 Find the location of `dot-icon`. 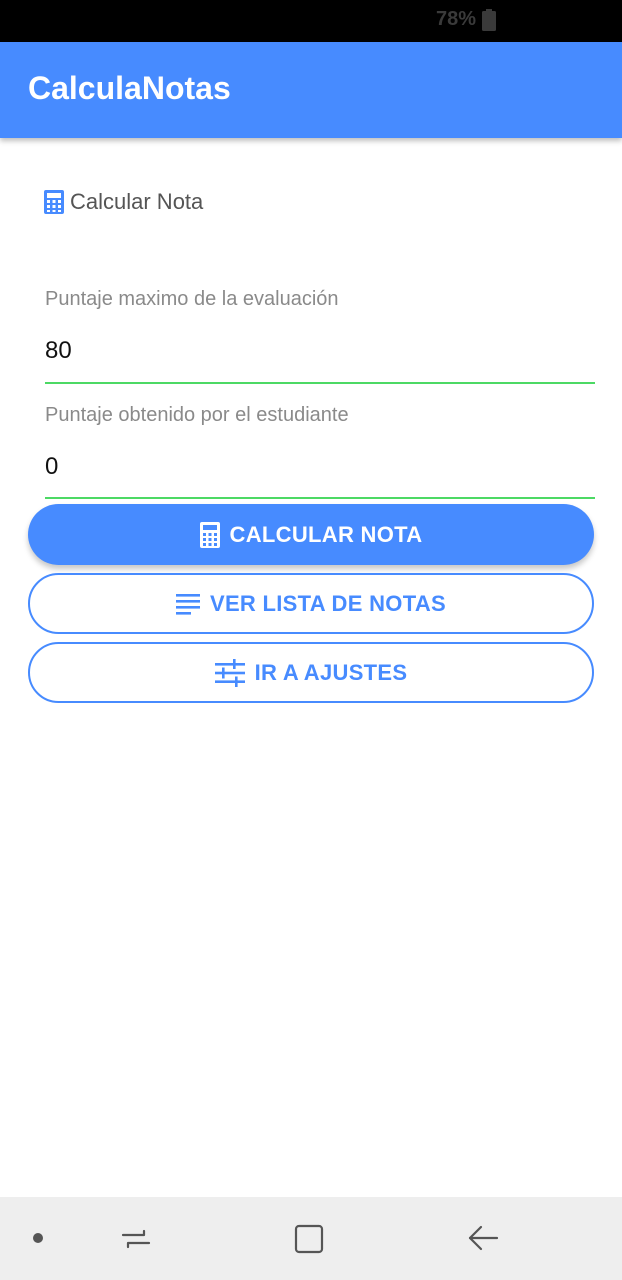

dot-icon is located at coordinates (38, 1238).